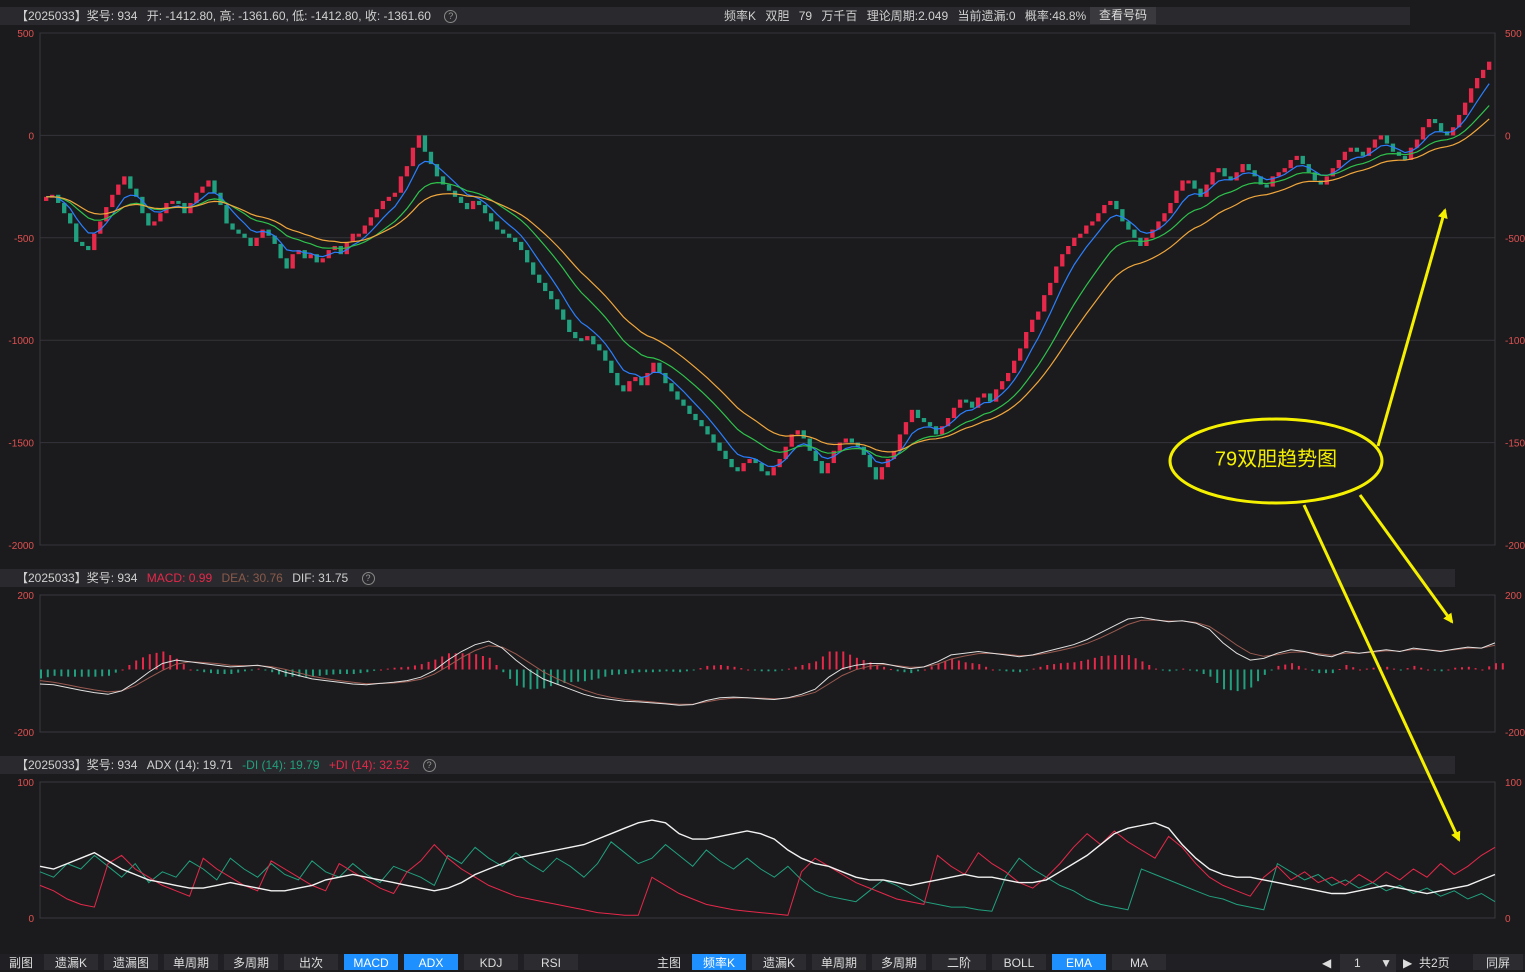 This screenshot has width=1525, height=972. I want to click on sub-chart-tab-0: 副图, so click(21, 962).